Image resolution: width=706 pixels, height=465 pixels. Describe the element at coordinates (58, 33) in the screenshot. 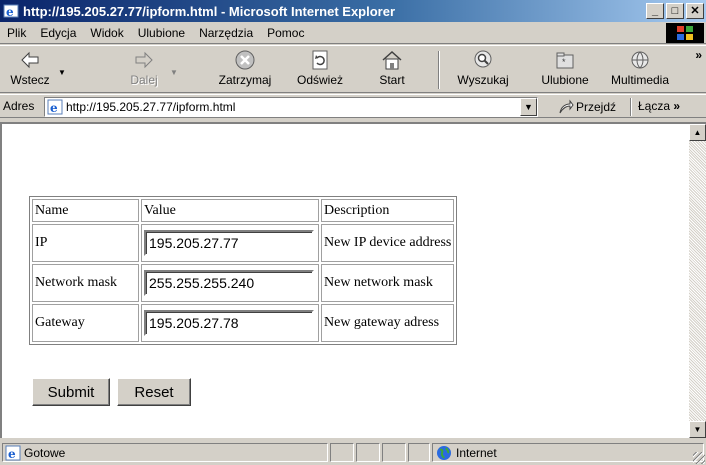

I see `menu-edit: Edycja` at that location.